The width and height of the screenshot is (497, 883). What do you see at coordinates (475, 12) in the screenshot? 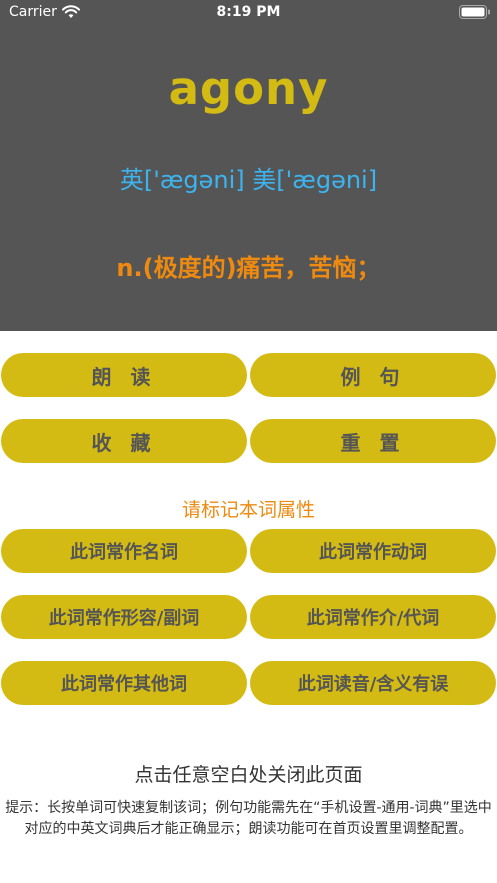
I see `battery-icon` at bounding box center [475, 12].